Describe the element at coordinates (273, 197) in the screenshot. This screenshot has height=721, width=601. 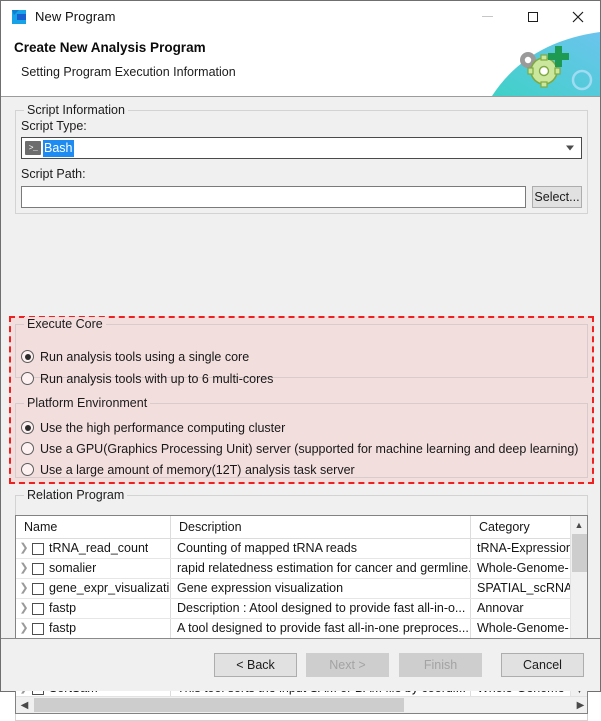
I see `script-path-input` at that location.